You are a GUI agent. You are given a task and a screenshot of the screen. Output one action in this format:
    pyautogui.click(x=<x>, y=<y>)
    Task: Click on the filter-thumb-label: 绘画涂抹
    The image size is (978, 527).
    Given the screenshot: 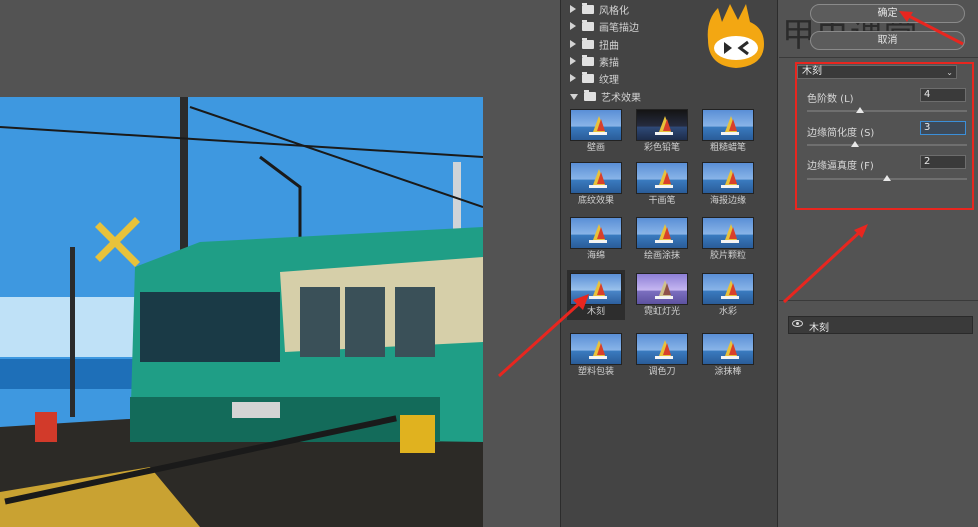 What is the action you would take?
    pyautogui.click(x=661, y=256)
    